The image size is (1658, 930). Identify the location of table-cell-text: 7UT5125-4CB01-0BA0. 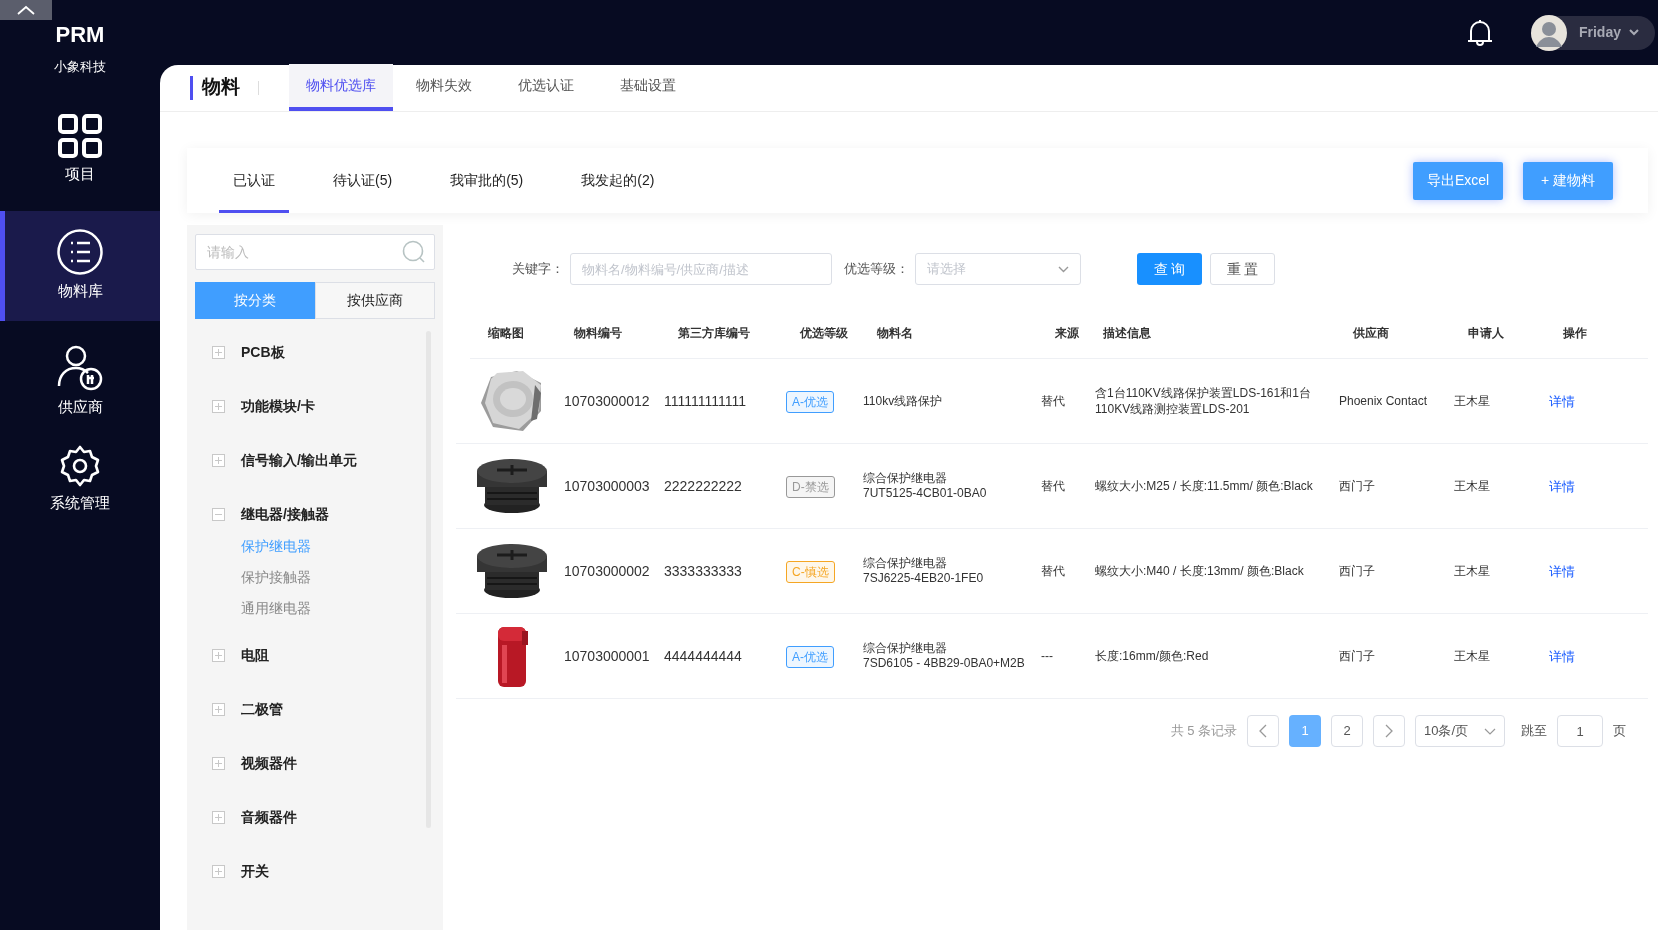
(925, 493).